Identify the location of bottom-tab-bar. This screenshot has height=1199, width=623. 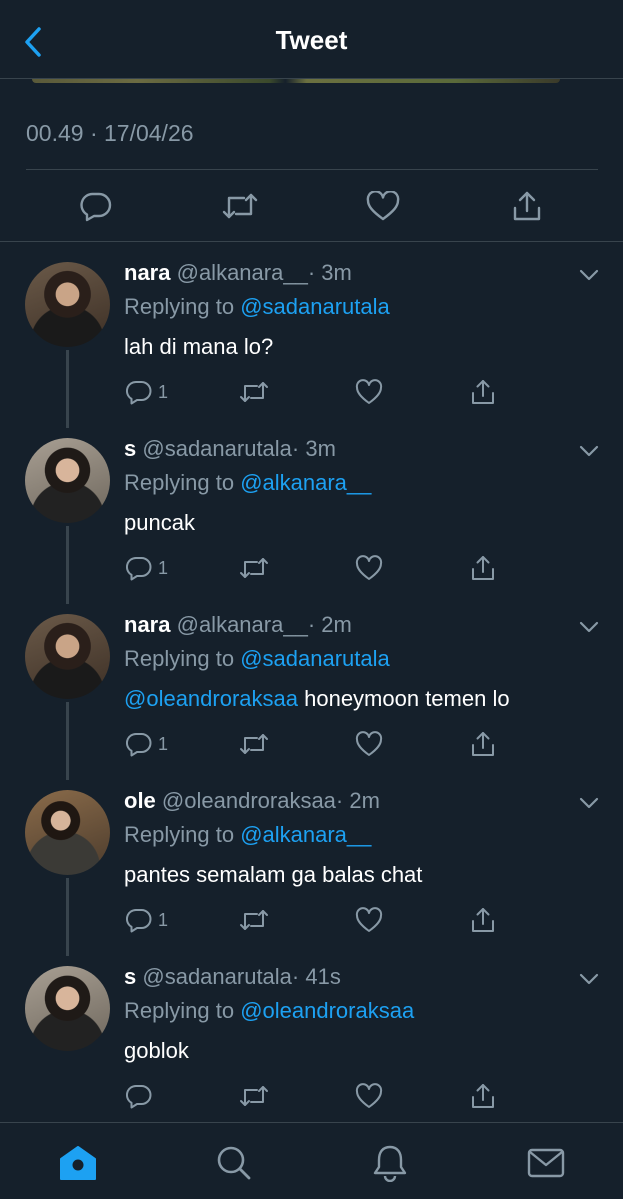
(311, 1160).